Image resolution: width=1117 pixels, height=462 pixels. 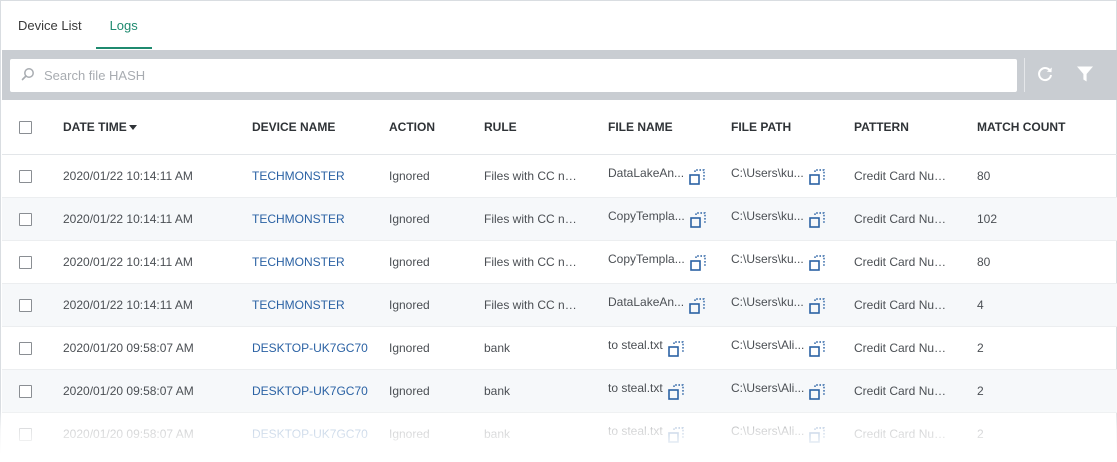 What do you see at coordinates (157, 127) in the screenshot?
I see `header-date-time: DATE TIME` at bounding box center [157, 127].